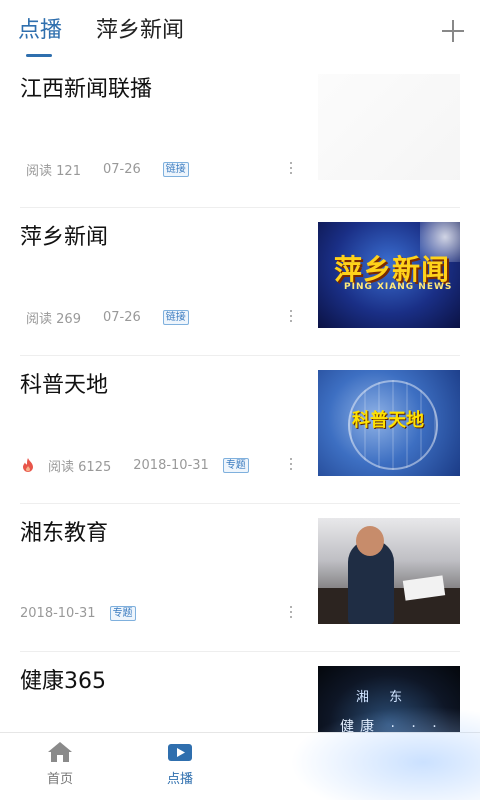  What do you see at coordinates (140, 31) in the screenshot?
I see `tab-pingxiang-news: 萍乡新闻` at bounding box center [140, 31].